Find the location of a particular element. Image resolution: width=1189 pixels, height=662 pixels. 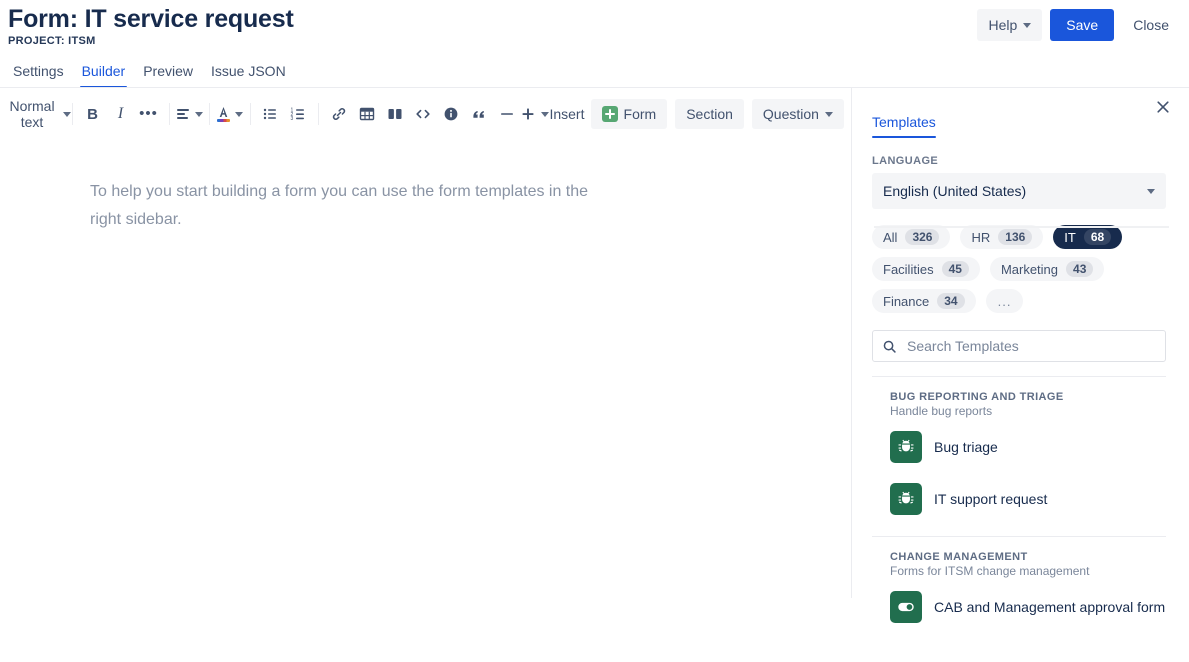

tab-builder: Builder is located at coordinates (104, 74).